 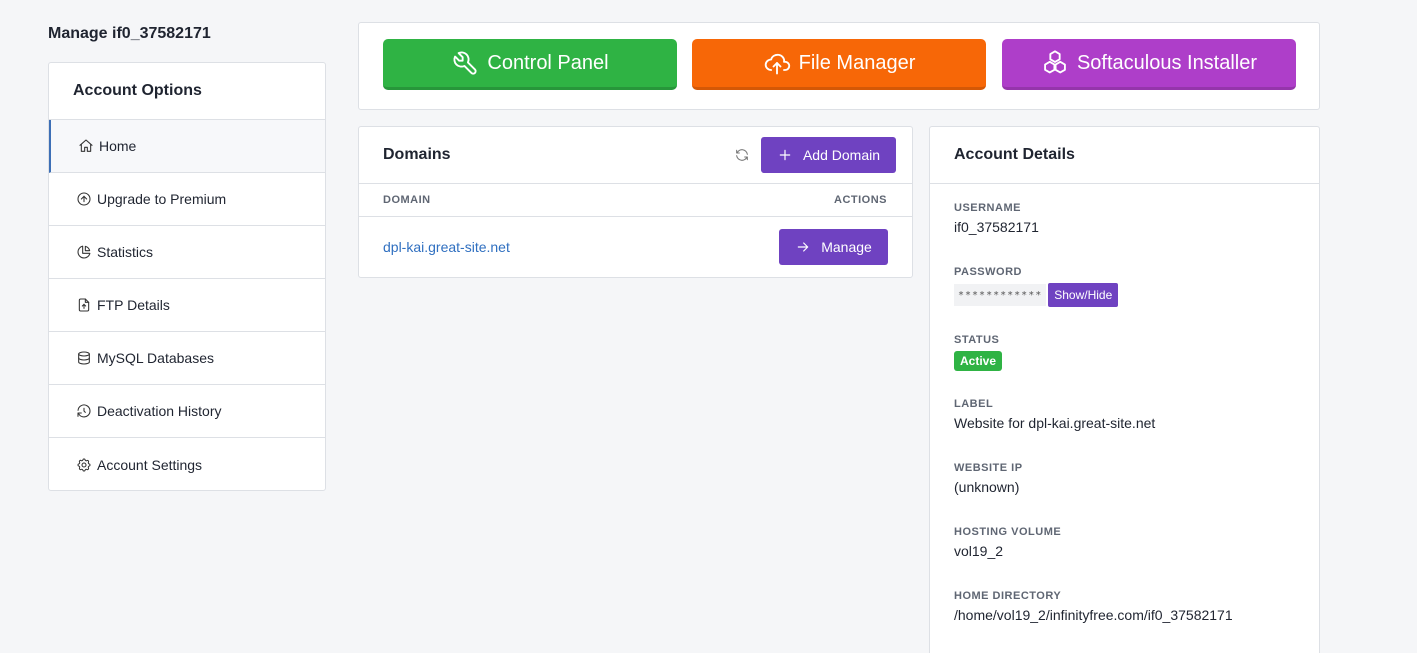 What do you see at coordinates (988, 468) in the screenshot?
I see `website-ip-label: WEBSITE IP` at bounding box center [988, 468].